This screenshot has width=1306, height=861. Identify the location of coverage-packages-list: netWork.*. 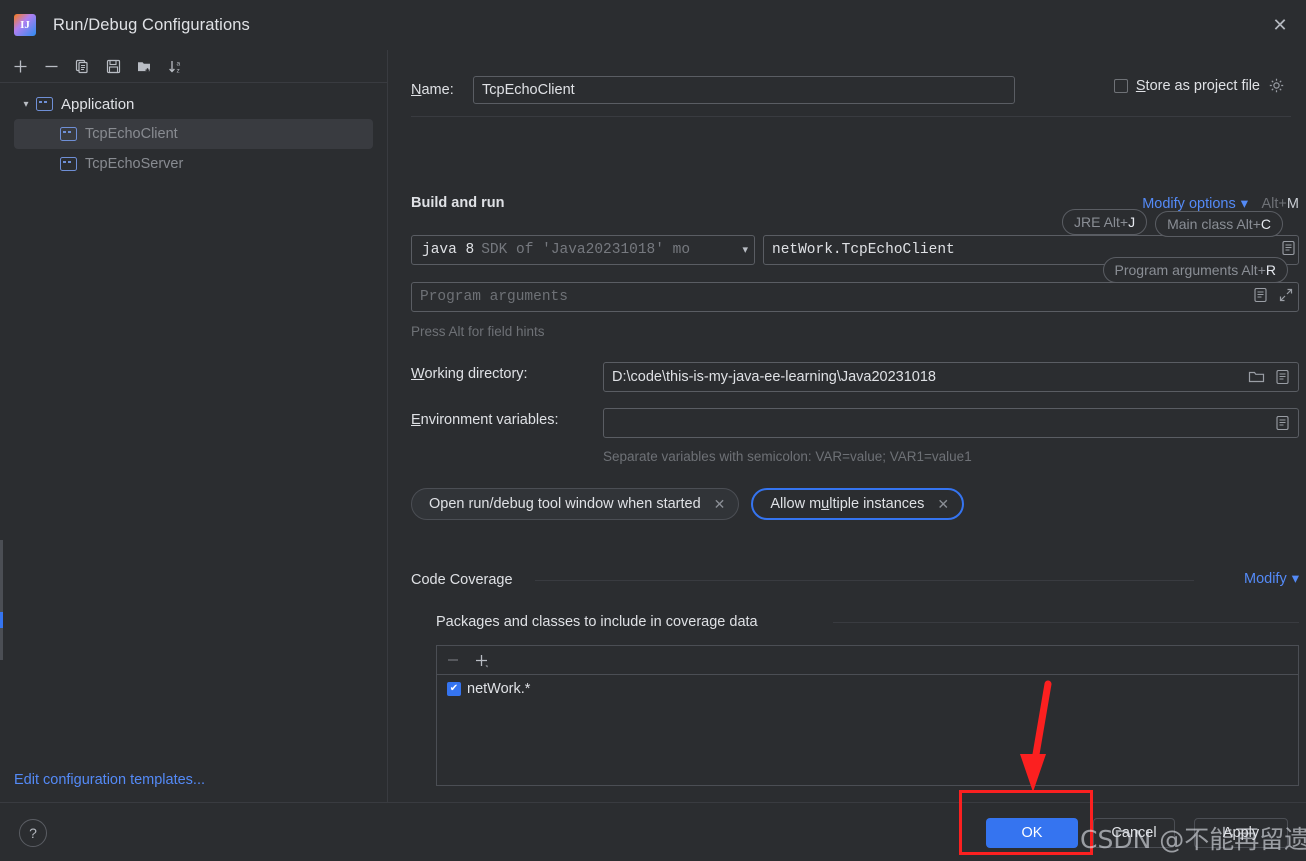
(867, 715).